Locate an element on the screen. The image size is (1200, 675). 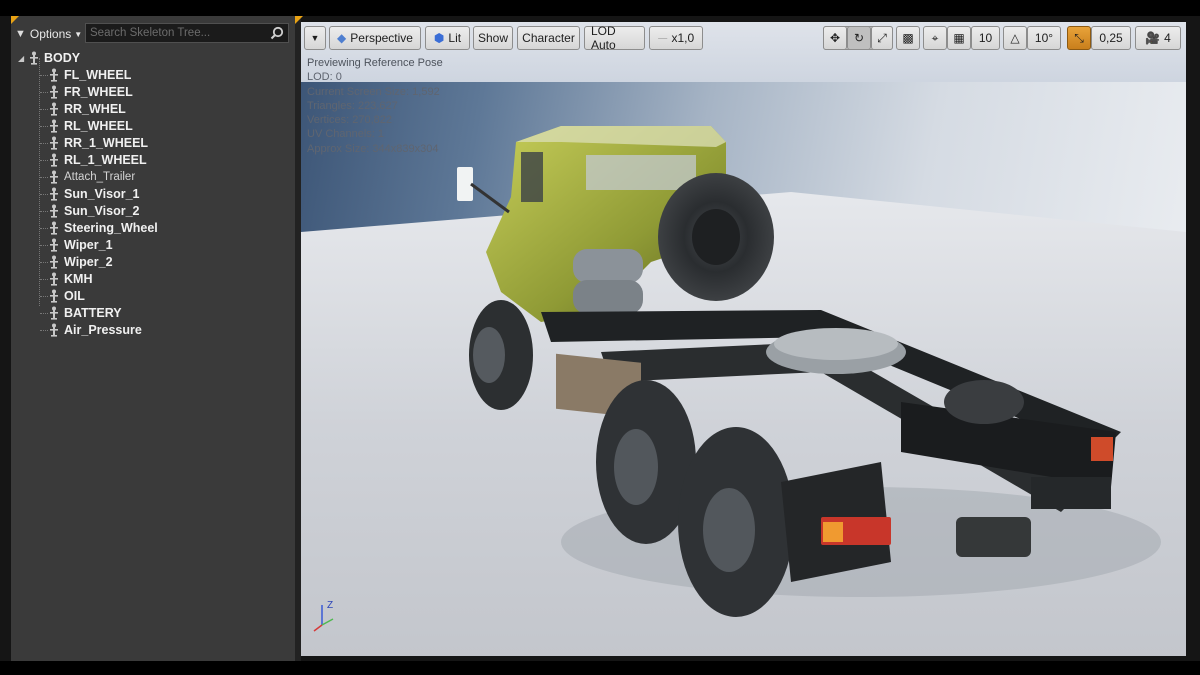
stats-line: UV Channels: 1 is located at coordinates (346, 134).